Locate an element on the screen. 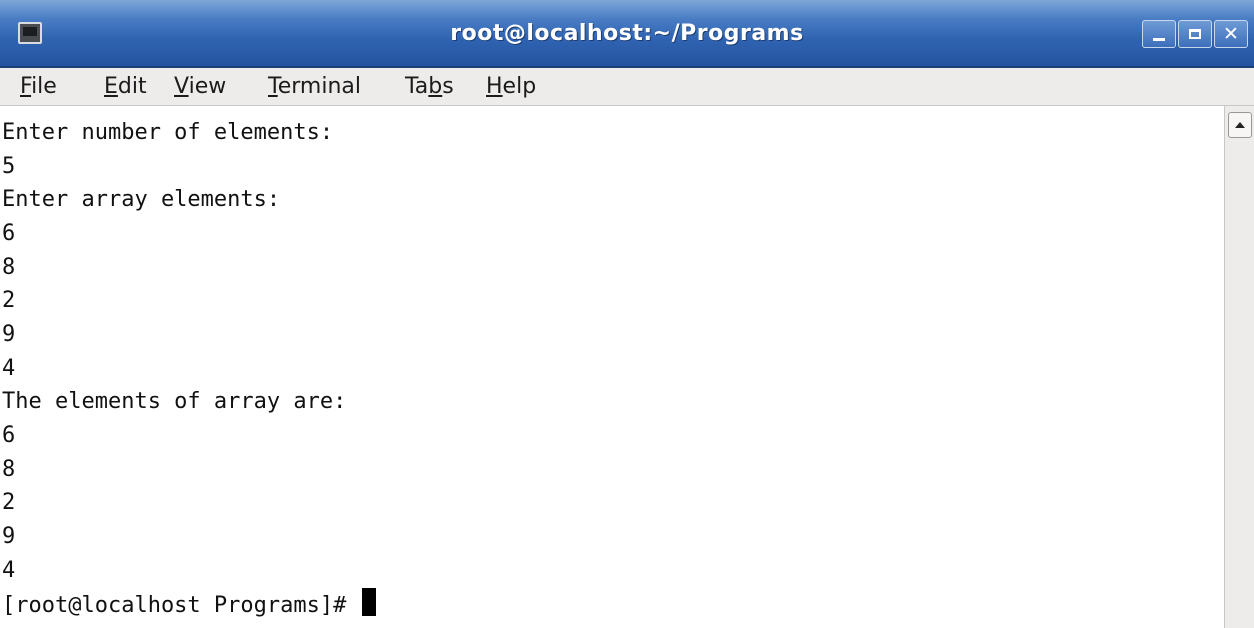  terminal-line: Enter number of elements: is located at coordinates (168, 132).